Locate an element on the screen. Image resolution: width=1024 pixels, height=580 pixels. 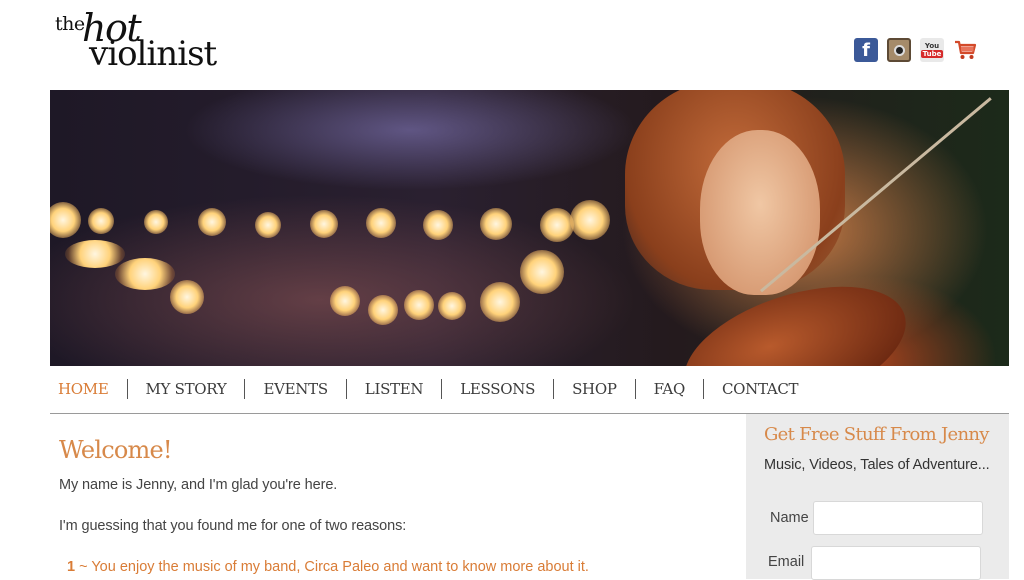
nav-contact: CONTACT is located at coordinates (760, 389).